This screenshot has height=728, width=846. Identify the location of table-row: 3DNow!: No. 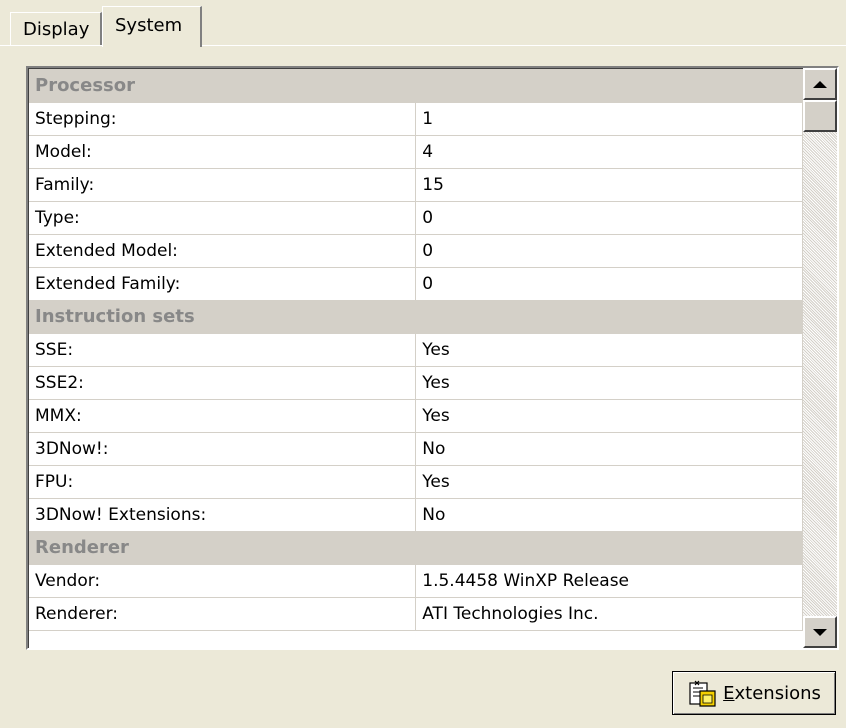
(416, 449).